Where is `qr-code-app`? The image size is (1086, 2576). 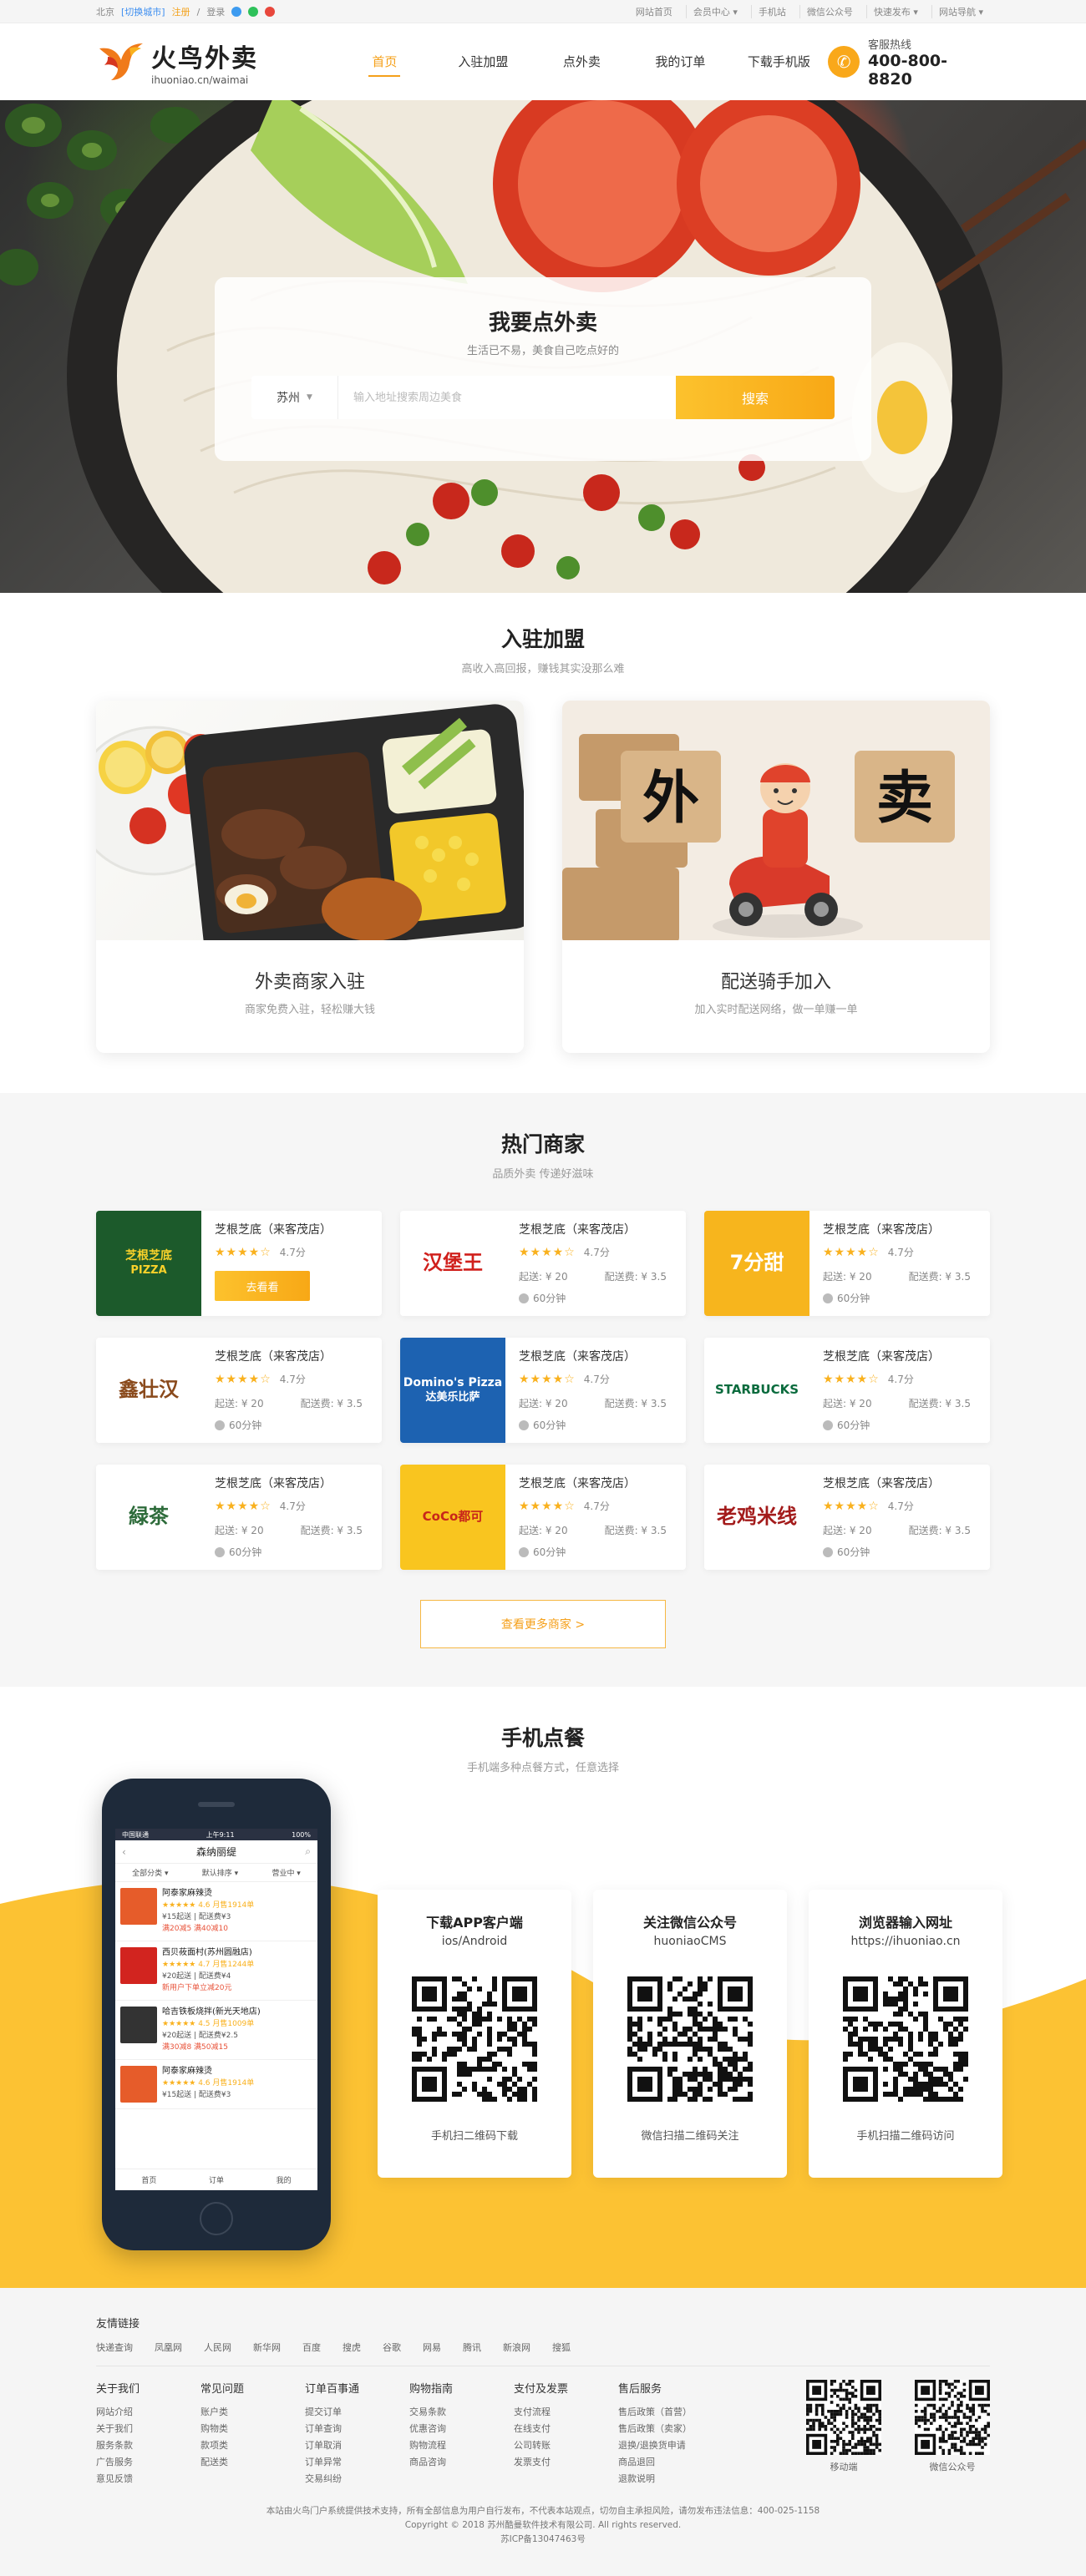 qr-code-app is located at coordinates (474, 2039).